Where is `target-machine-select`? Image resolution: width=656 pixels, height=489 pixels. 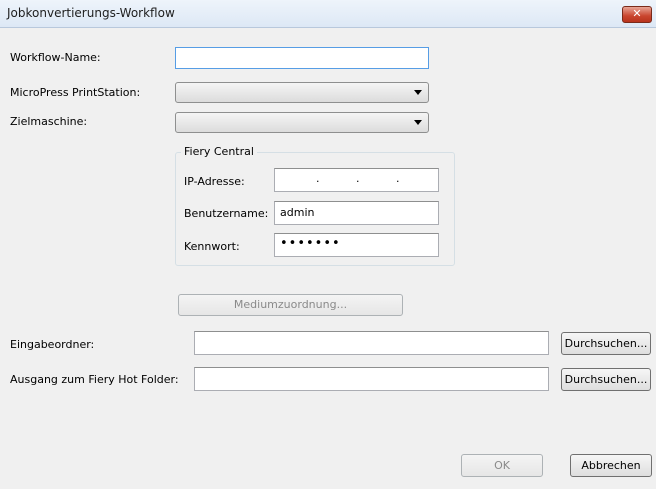 target-machine-select is located at coordinates (302, 122).